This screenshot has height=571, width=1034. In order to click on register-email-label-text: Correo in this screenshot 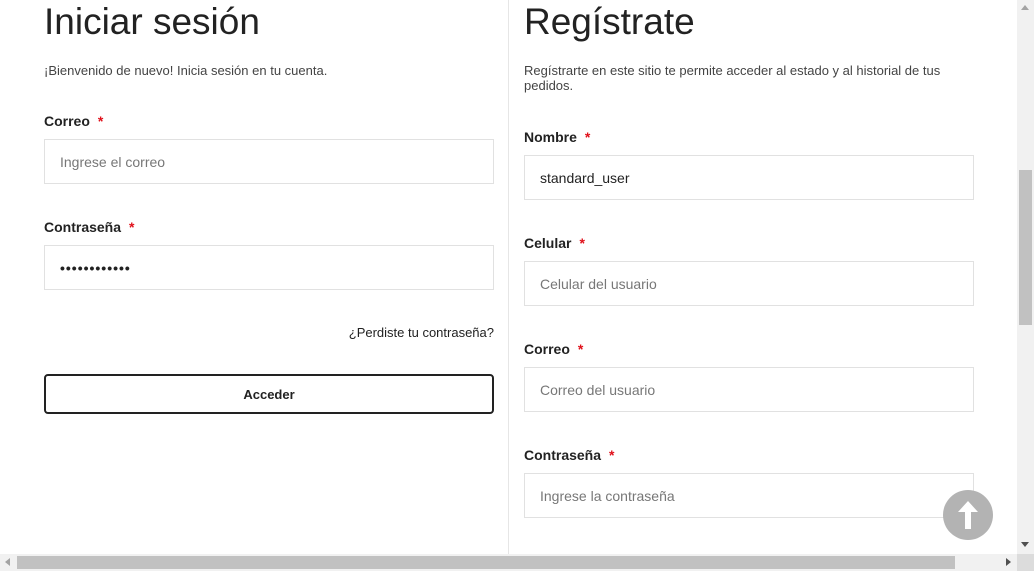, I will do `click(547, 349)`.